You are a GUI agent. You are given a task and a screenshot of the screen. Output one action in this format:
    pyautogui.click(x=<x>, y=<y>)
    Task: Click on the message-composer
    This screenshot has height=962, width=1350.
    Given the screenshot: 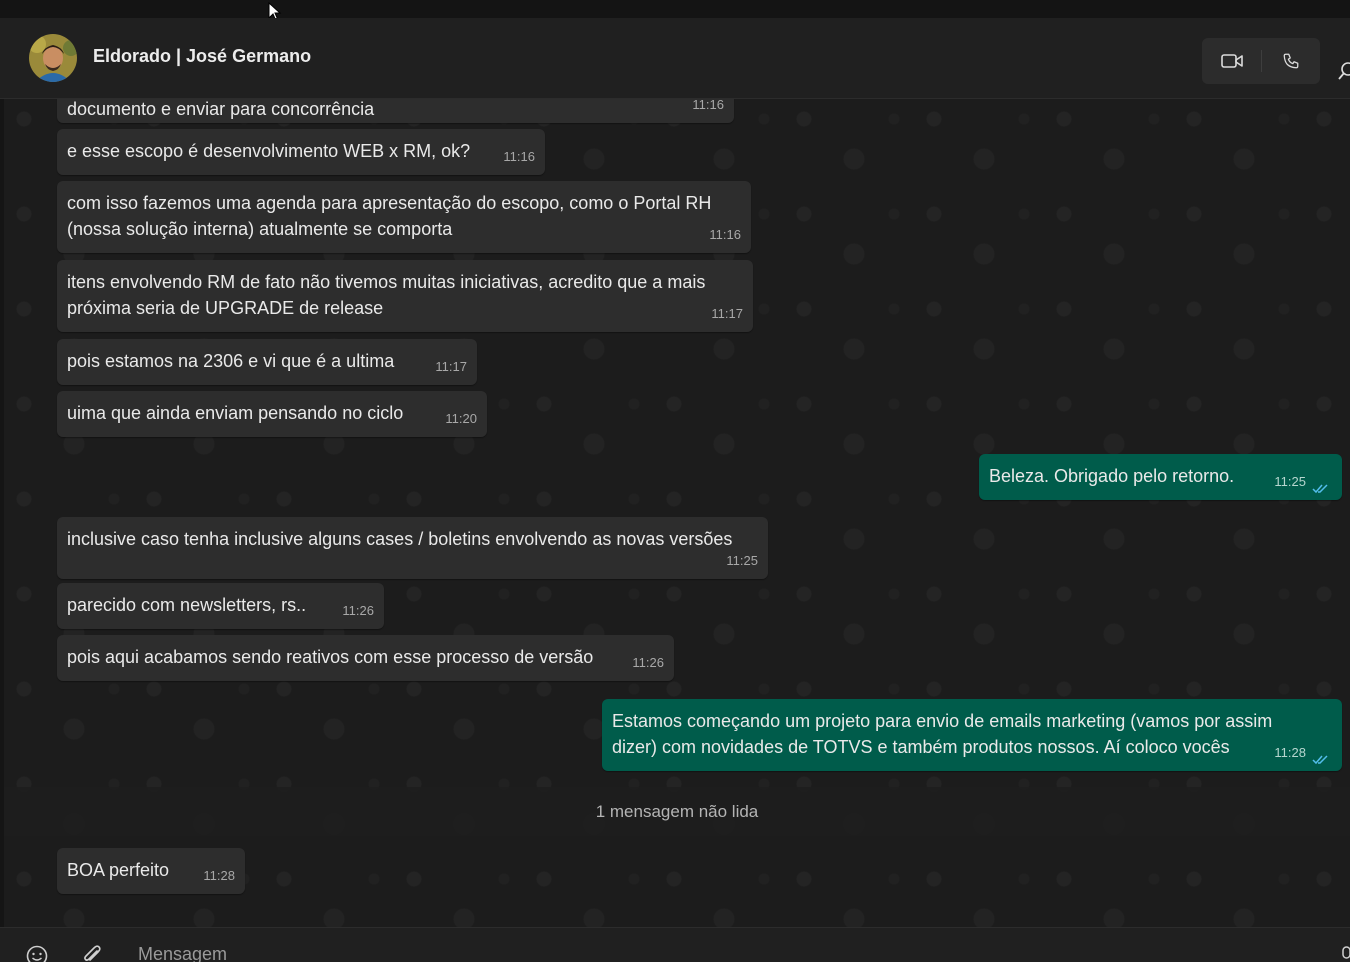 What is the action you would take?
    pyautogui.click(x=675, y=944)
    